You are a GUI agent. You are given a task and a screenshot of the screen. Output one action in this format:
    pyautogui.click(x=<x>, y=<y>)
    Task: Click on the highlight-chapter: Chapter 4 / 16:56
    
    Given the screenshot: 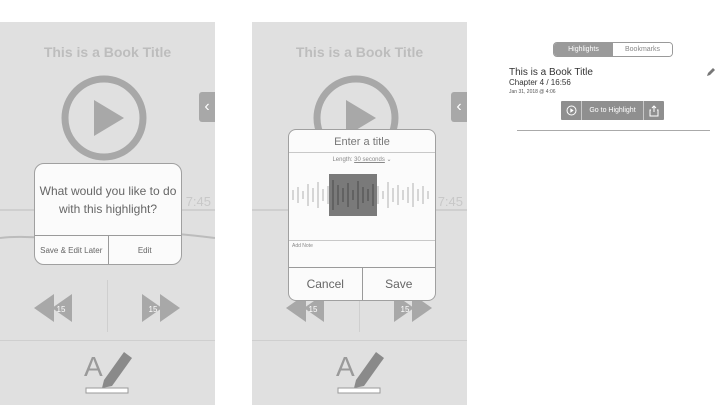 What is the action you would take?
    pyautogui.click(x=540, y=82)
    